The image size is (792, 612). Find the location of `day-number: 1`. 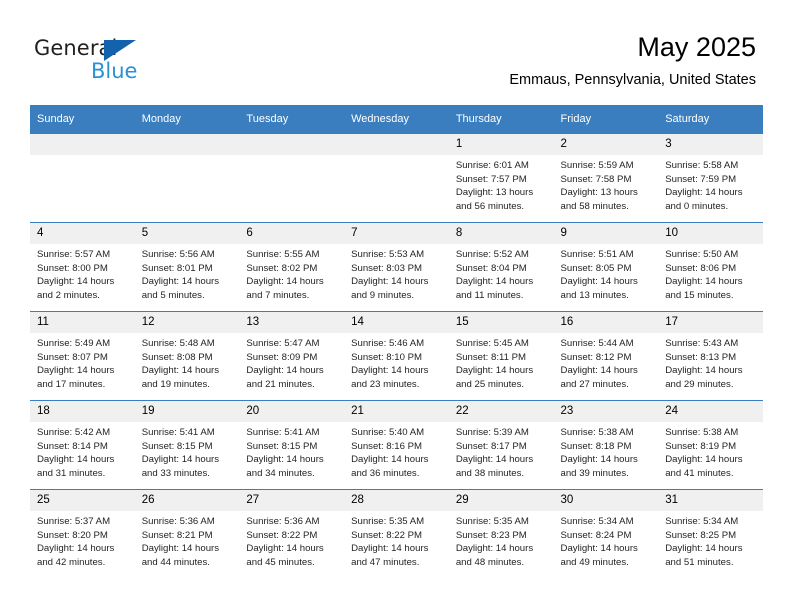

day-number: 1 is located at coordinates (501, 144).